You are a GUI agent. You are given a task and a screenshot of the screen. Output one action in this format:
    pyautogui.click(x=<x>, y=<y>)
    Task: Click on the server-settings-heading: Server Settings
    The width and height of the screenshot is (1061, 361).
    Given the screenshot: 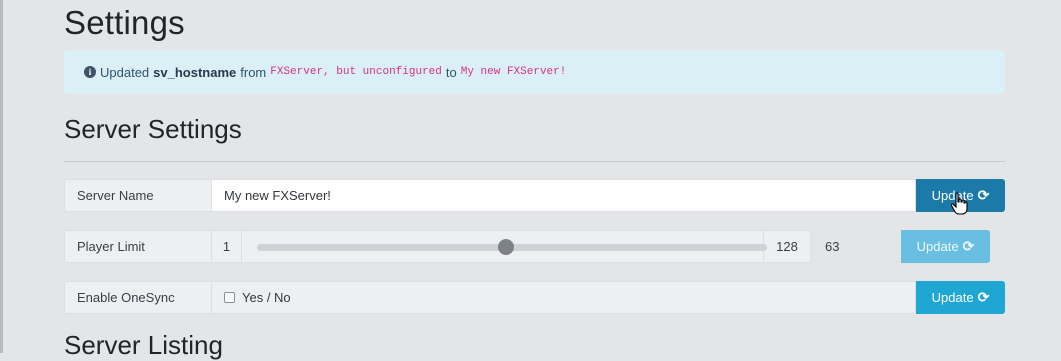 What is the action you would take?
    pyautogui.click(x=153, y=129)
    